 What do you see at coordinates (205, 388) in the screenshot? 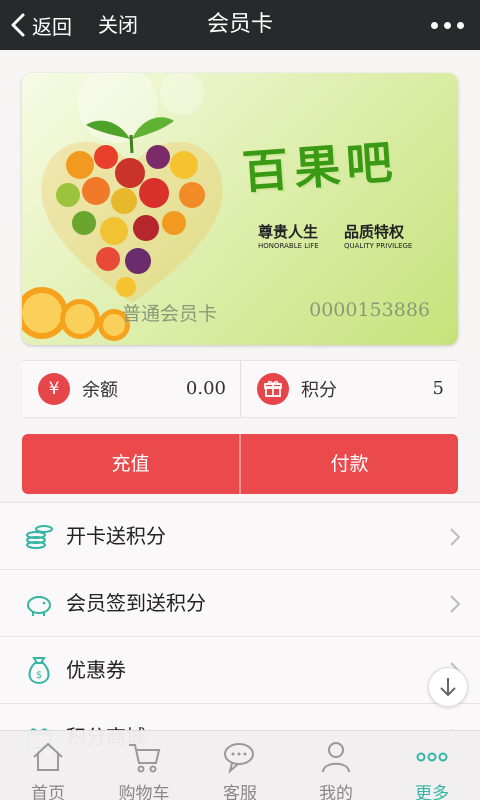
I see `balance-value: 0.00` at bounding box center [205, 388].